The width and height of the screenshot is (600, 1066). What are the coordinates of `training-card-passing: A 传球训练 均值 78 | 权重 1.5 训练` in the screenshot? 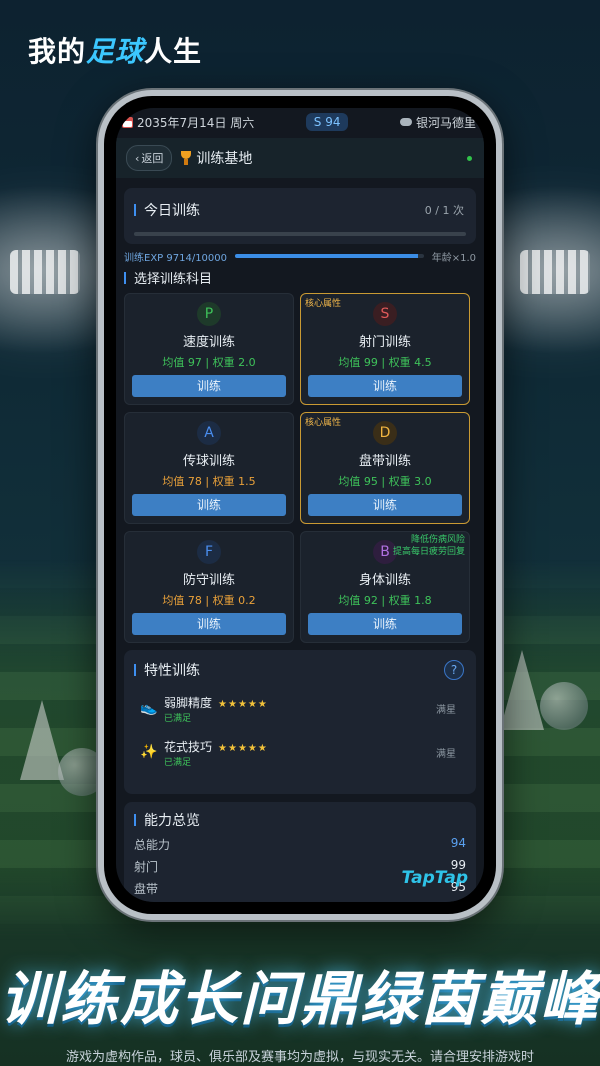 It's located at (209, 468).